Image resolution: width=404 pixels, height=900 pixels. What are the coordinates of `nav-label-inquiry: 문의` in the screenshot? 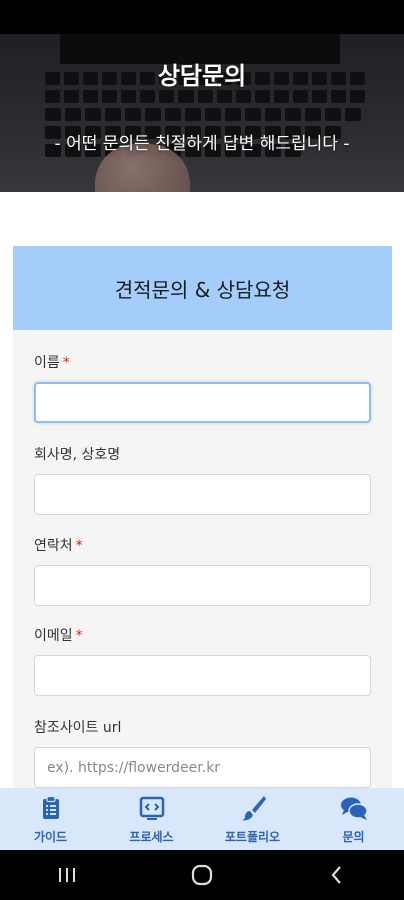 It's located at (353, 836).